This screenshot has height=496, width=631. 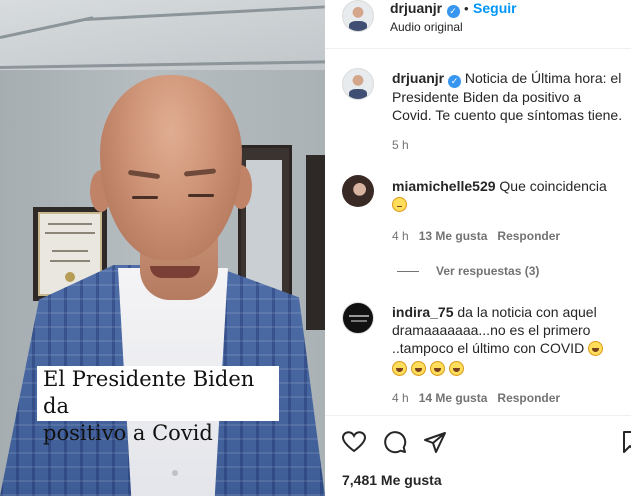 I want to click on caption-line: El Presidente Biden da, so click(x=149, y=392).